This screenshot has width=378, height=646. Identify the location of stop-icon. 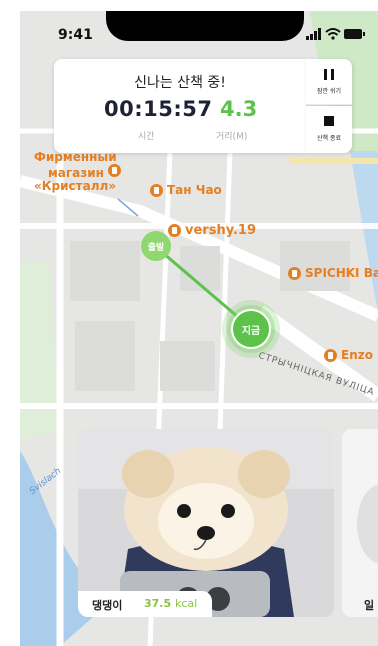
(329, 121).